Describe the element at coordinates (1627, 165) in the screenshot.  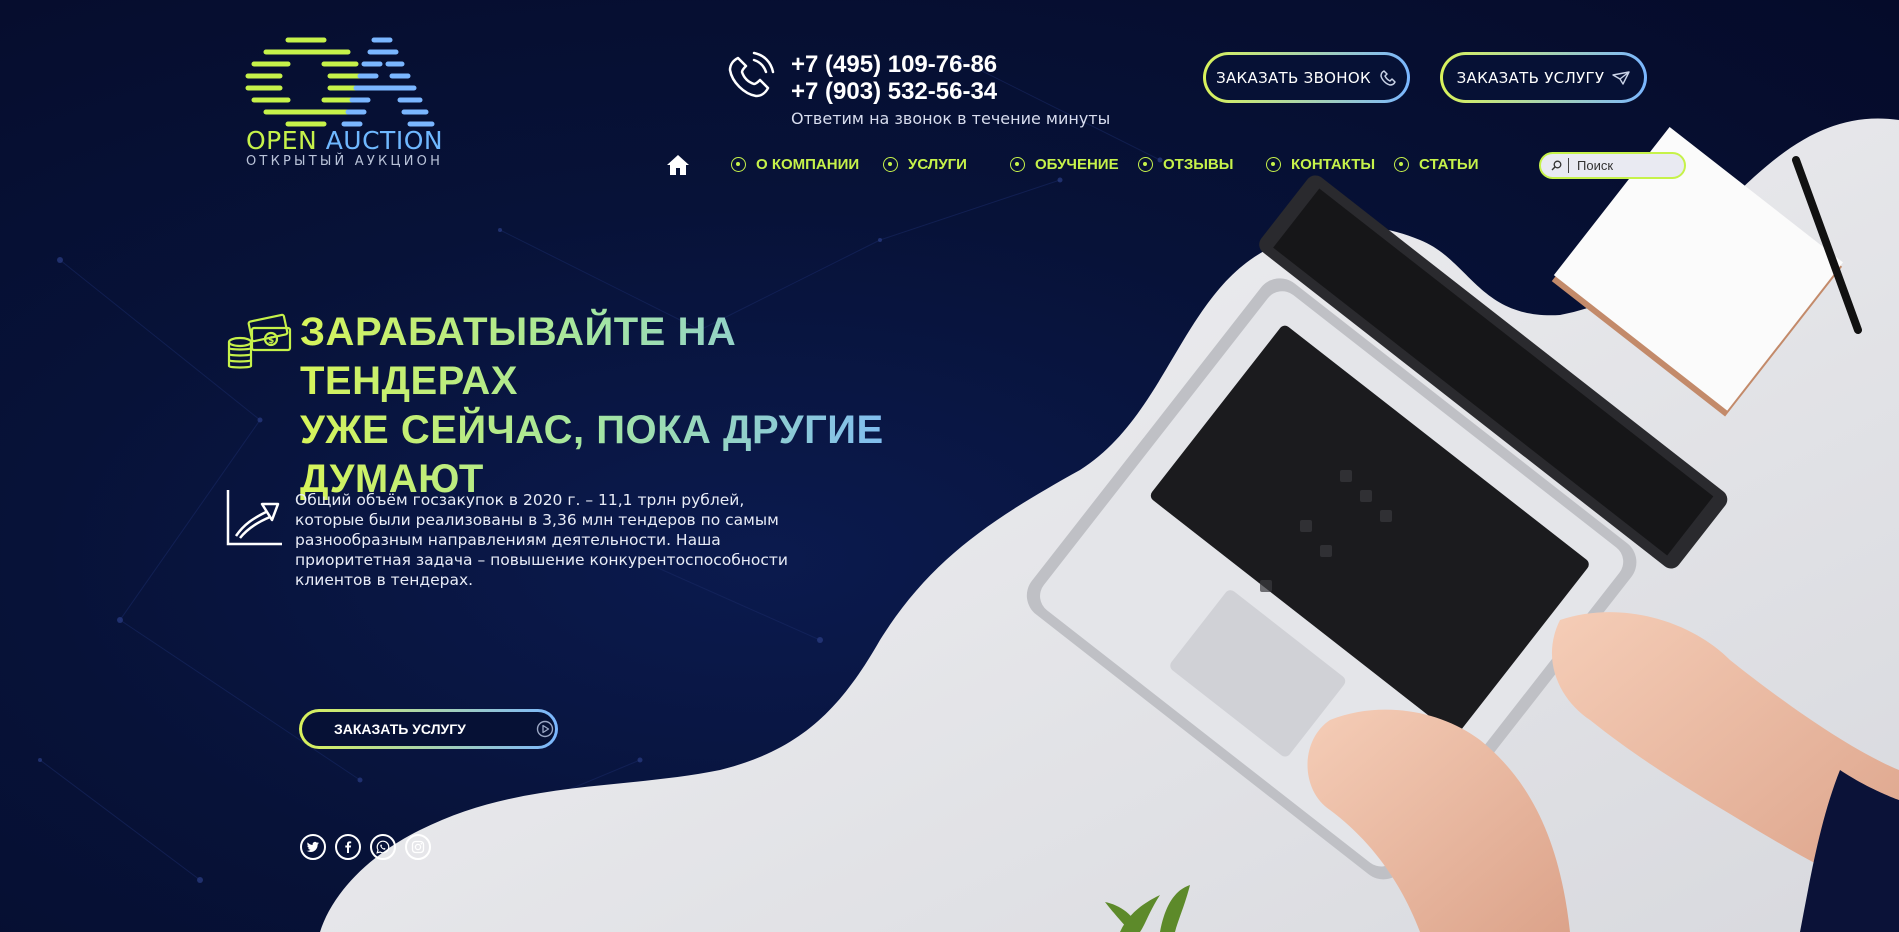
I see `search-input` at that location.